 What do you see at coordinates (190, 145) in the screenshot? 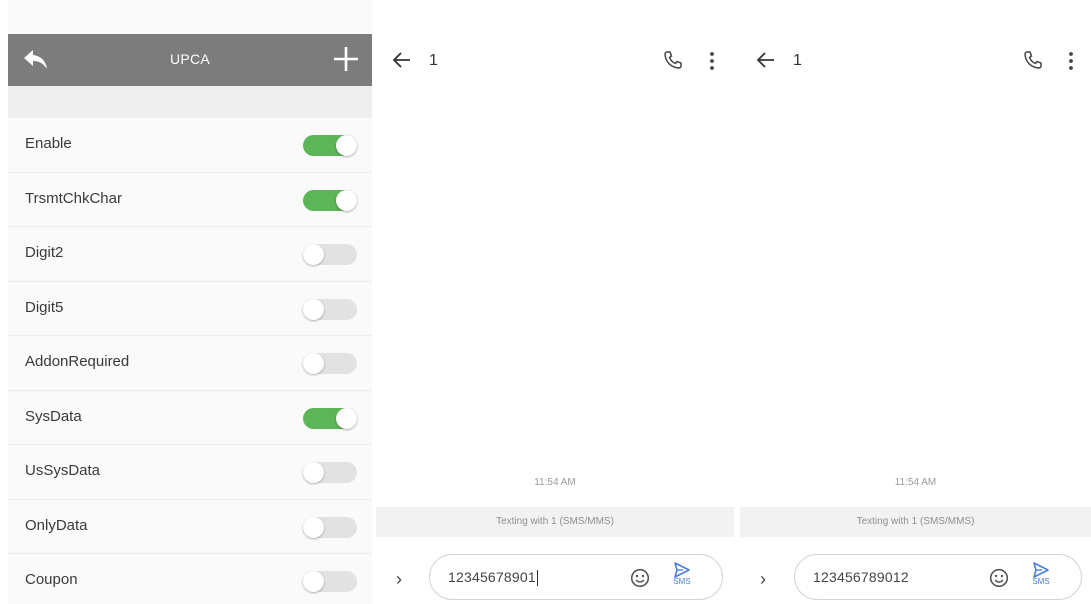
I see `settings-row-enable: Enable` at bounding box center [190, 145].